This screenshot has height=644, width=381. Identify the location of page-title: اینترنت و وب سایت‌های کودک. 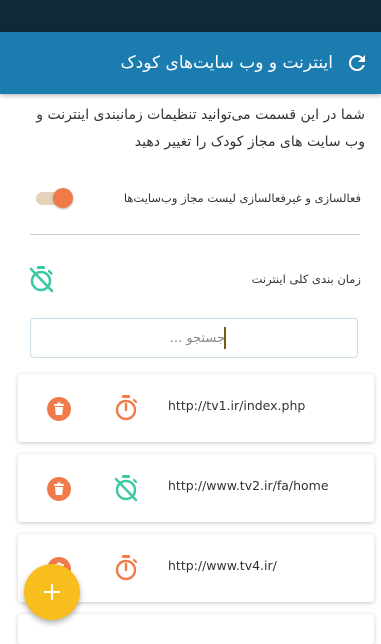
(226, 63).